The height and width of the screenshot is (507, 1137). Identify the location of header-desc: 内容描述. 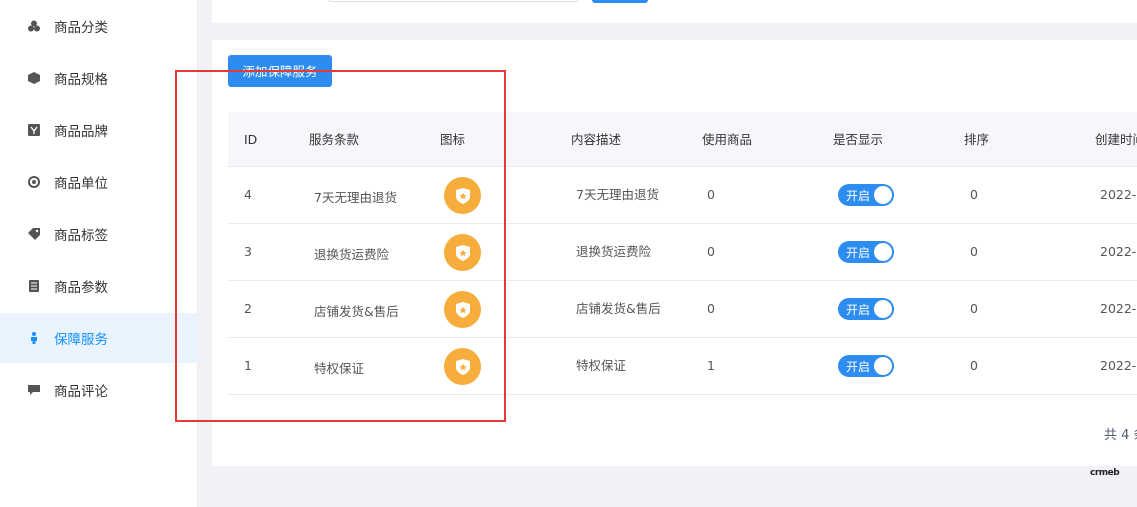
(596, 139).